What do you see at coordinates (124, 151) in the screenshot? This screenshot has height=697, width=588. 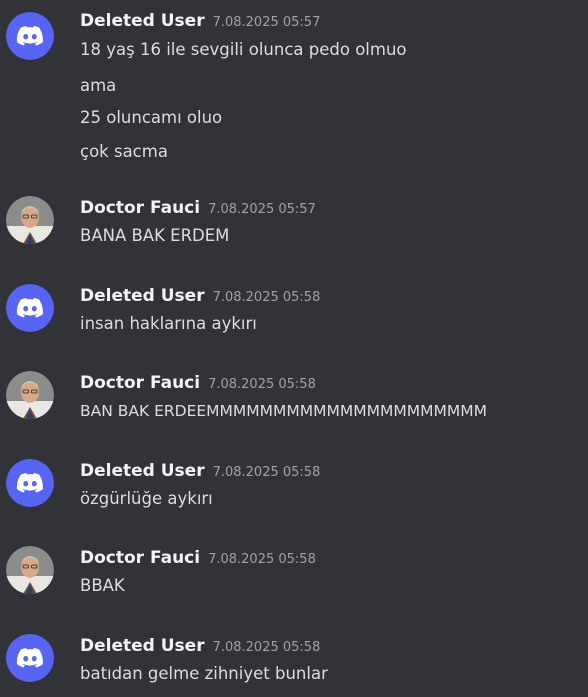 I see `message-text: çok sacma` at bounding box center [124, 151].